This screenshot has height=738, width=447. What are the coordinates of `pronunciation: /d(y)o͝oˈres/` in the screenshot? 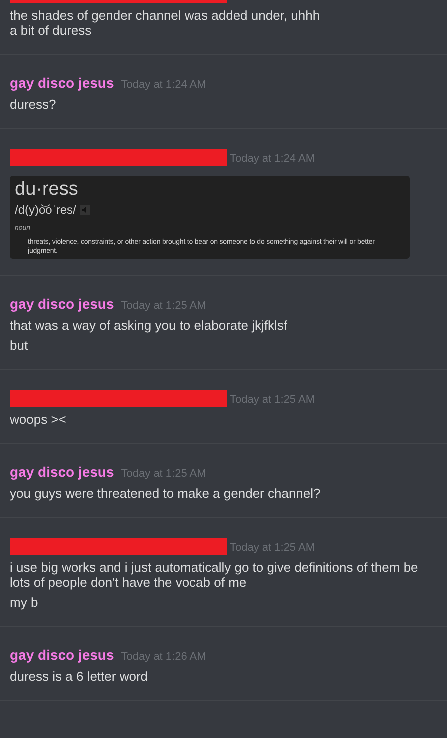 It's located at (45, 210).